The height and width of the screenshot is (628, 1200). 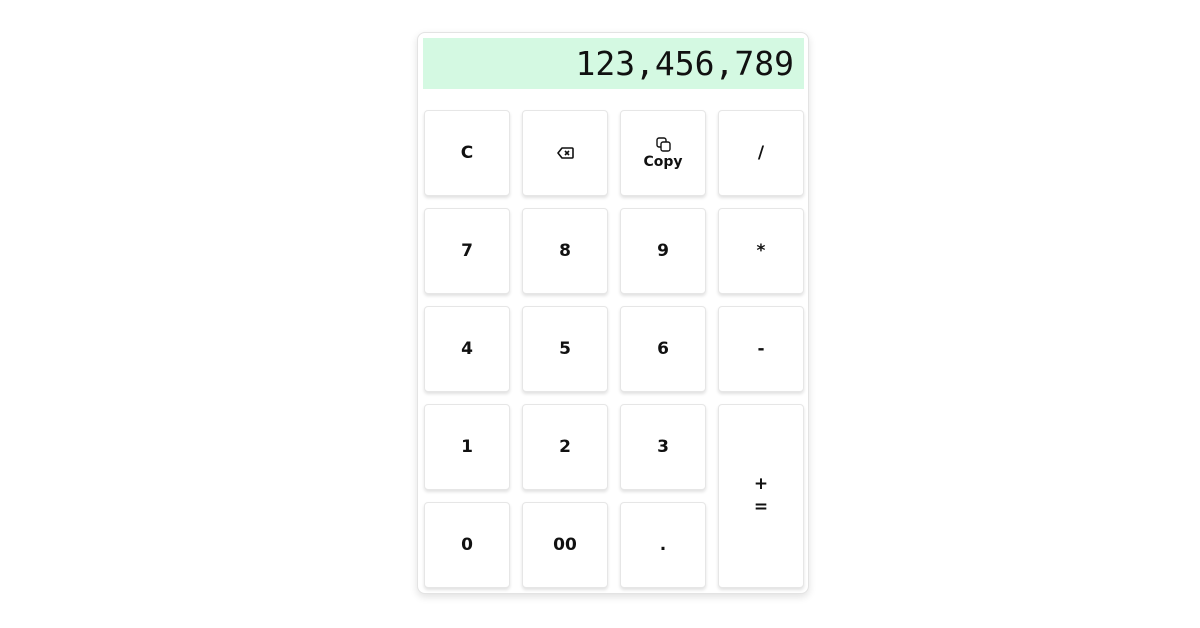 I want to click on digit-label: 8, so click(x=565, y=251).